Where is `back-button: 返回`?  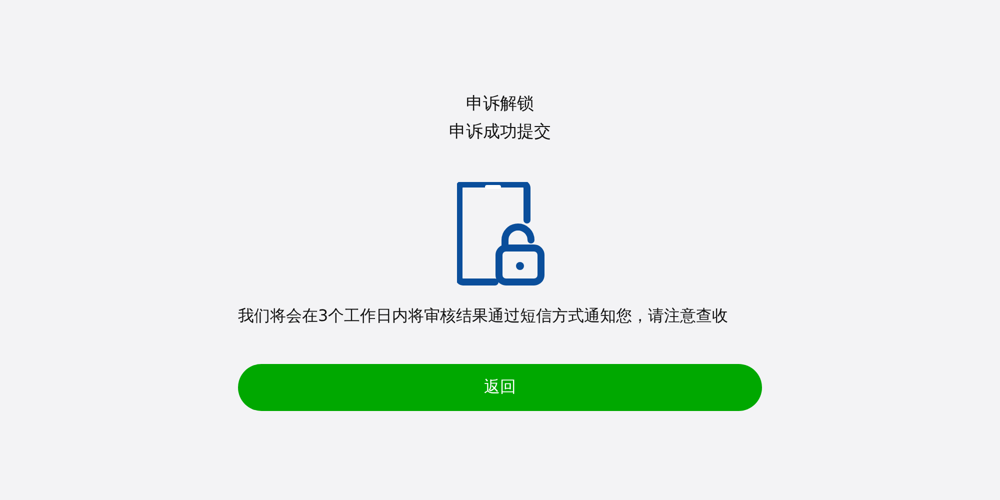 back-button: 返回 is located at coordinates (500, 387).